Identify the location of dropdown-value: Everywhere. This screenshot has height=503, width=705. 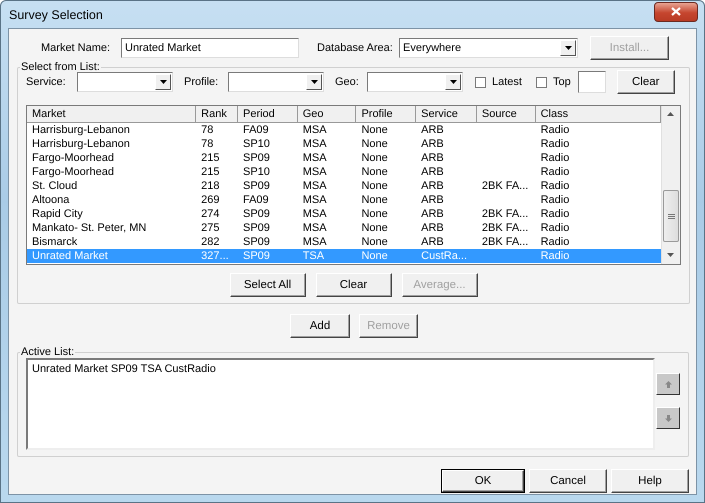
(432, 48).